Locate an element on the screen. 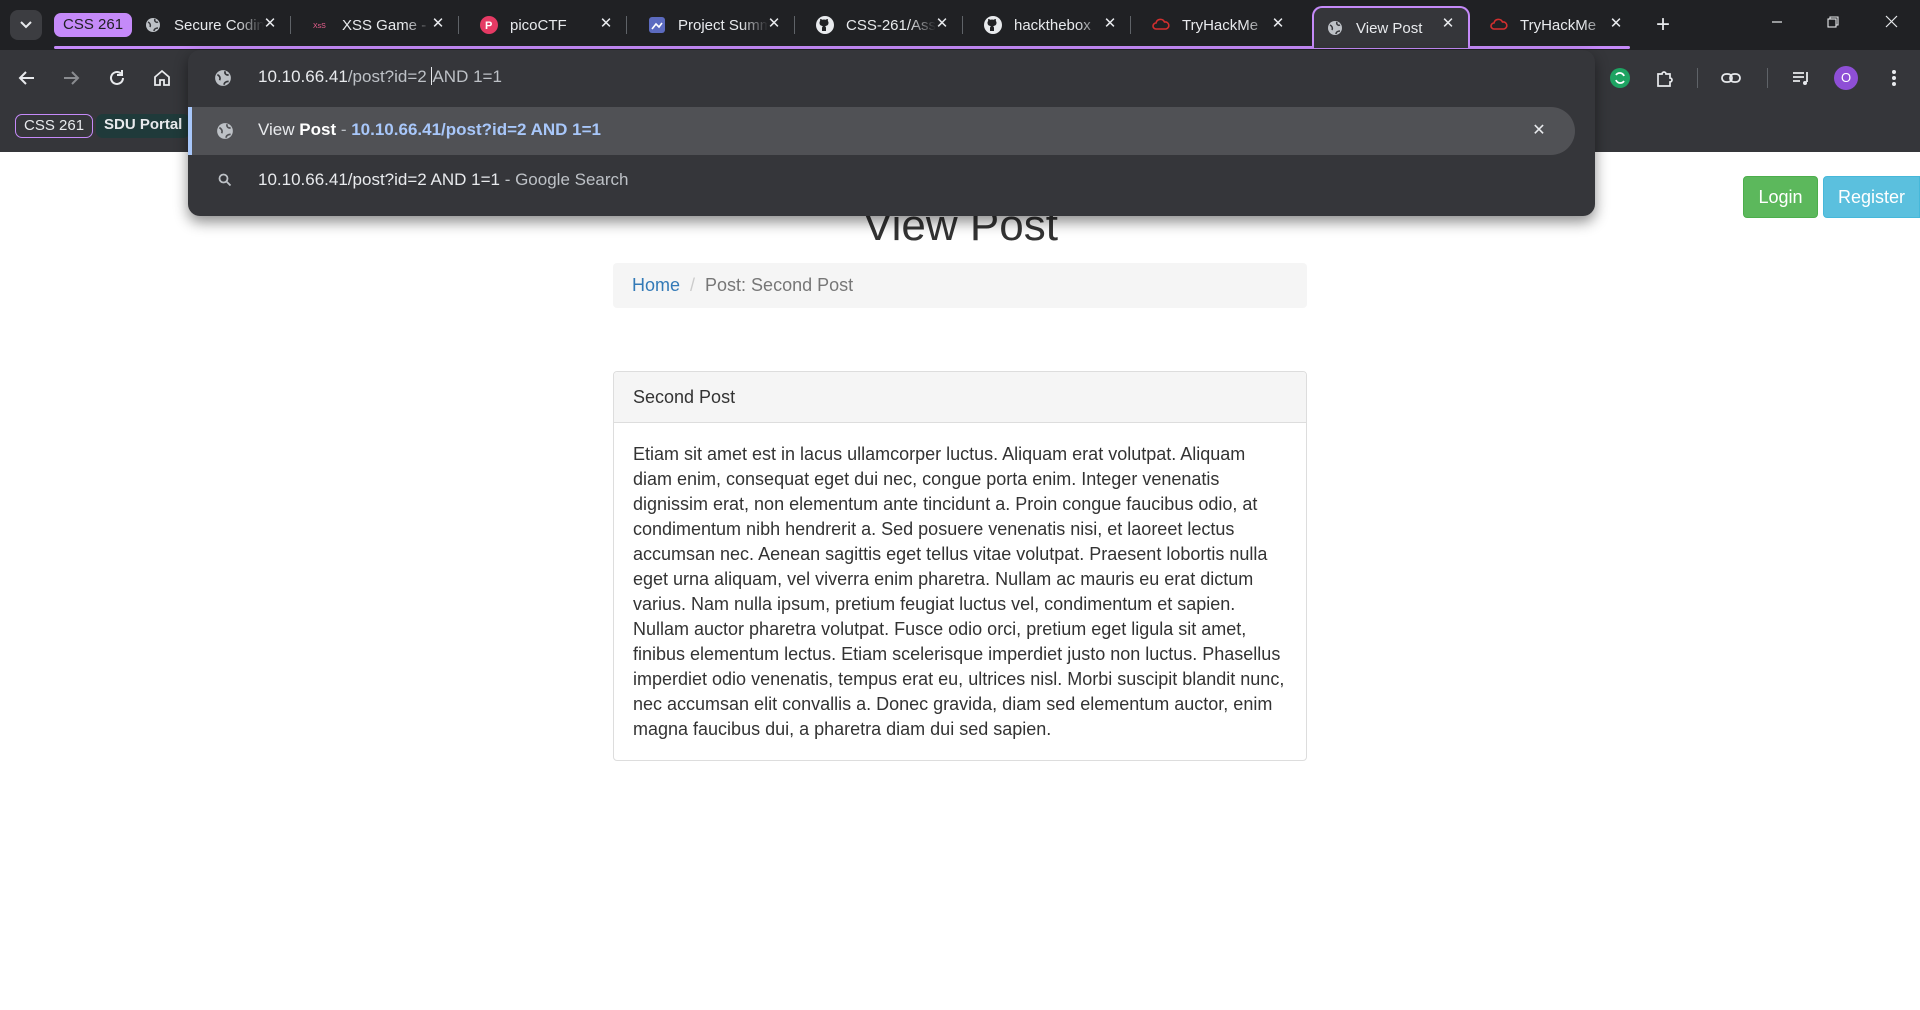 This screenshot has height=1010, width=1920. breadcrumb-home-link: Home is located at coordinates (656, 285).